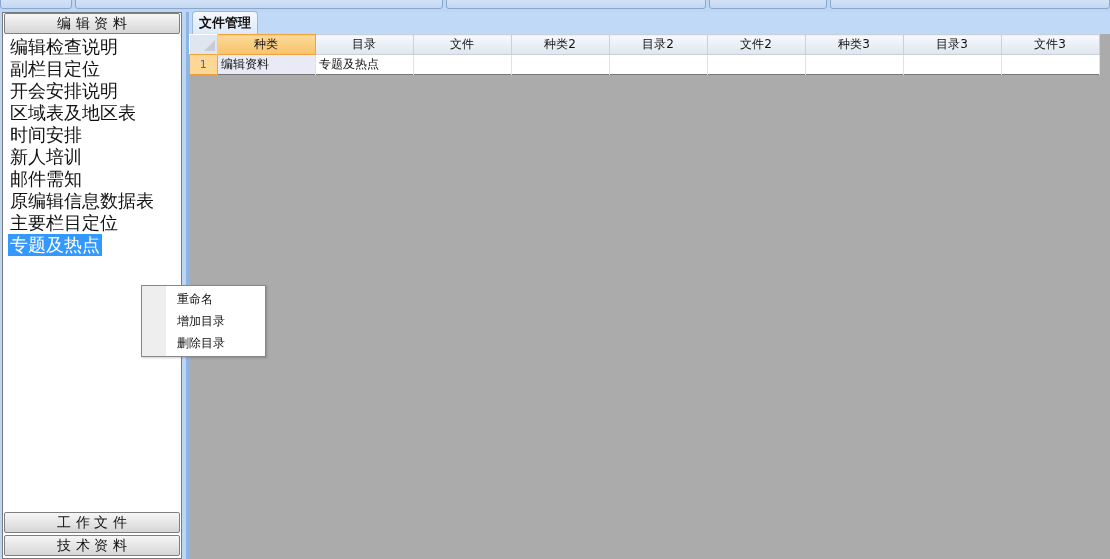 This screenshot has width=1110, height=559. Describe the element at coordinates (203, 343) in the screenshot. I see `menu-item: 删除目录` at that location.